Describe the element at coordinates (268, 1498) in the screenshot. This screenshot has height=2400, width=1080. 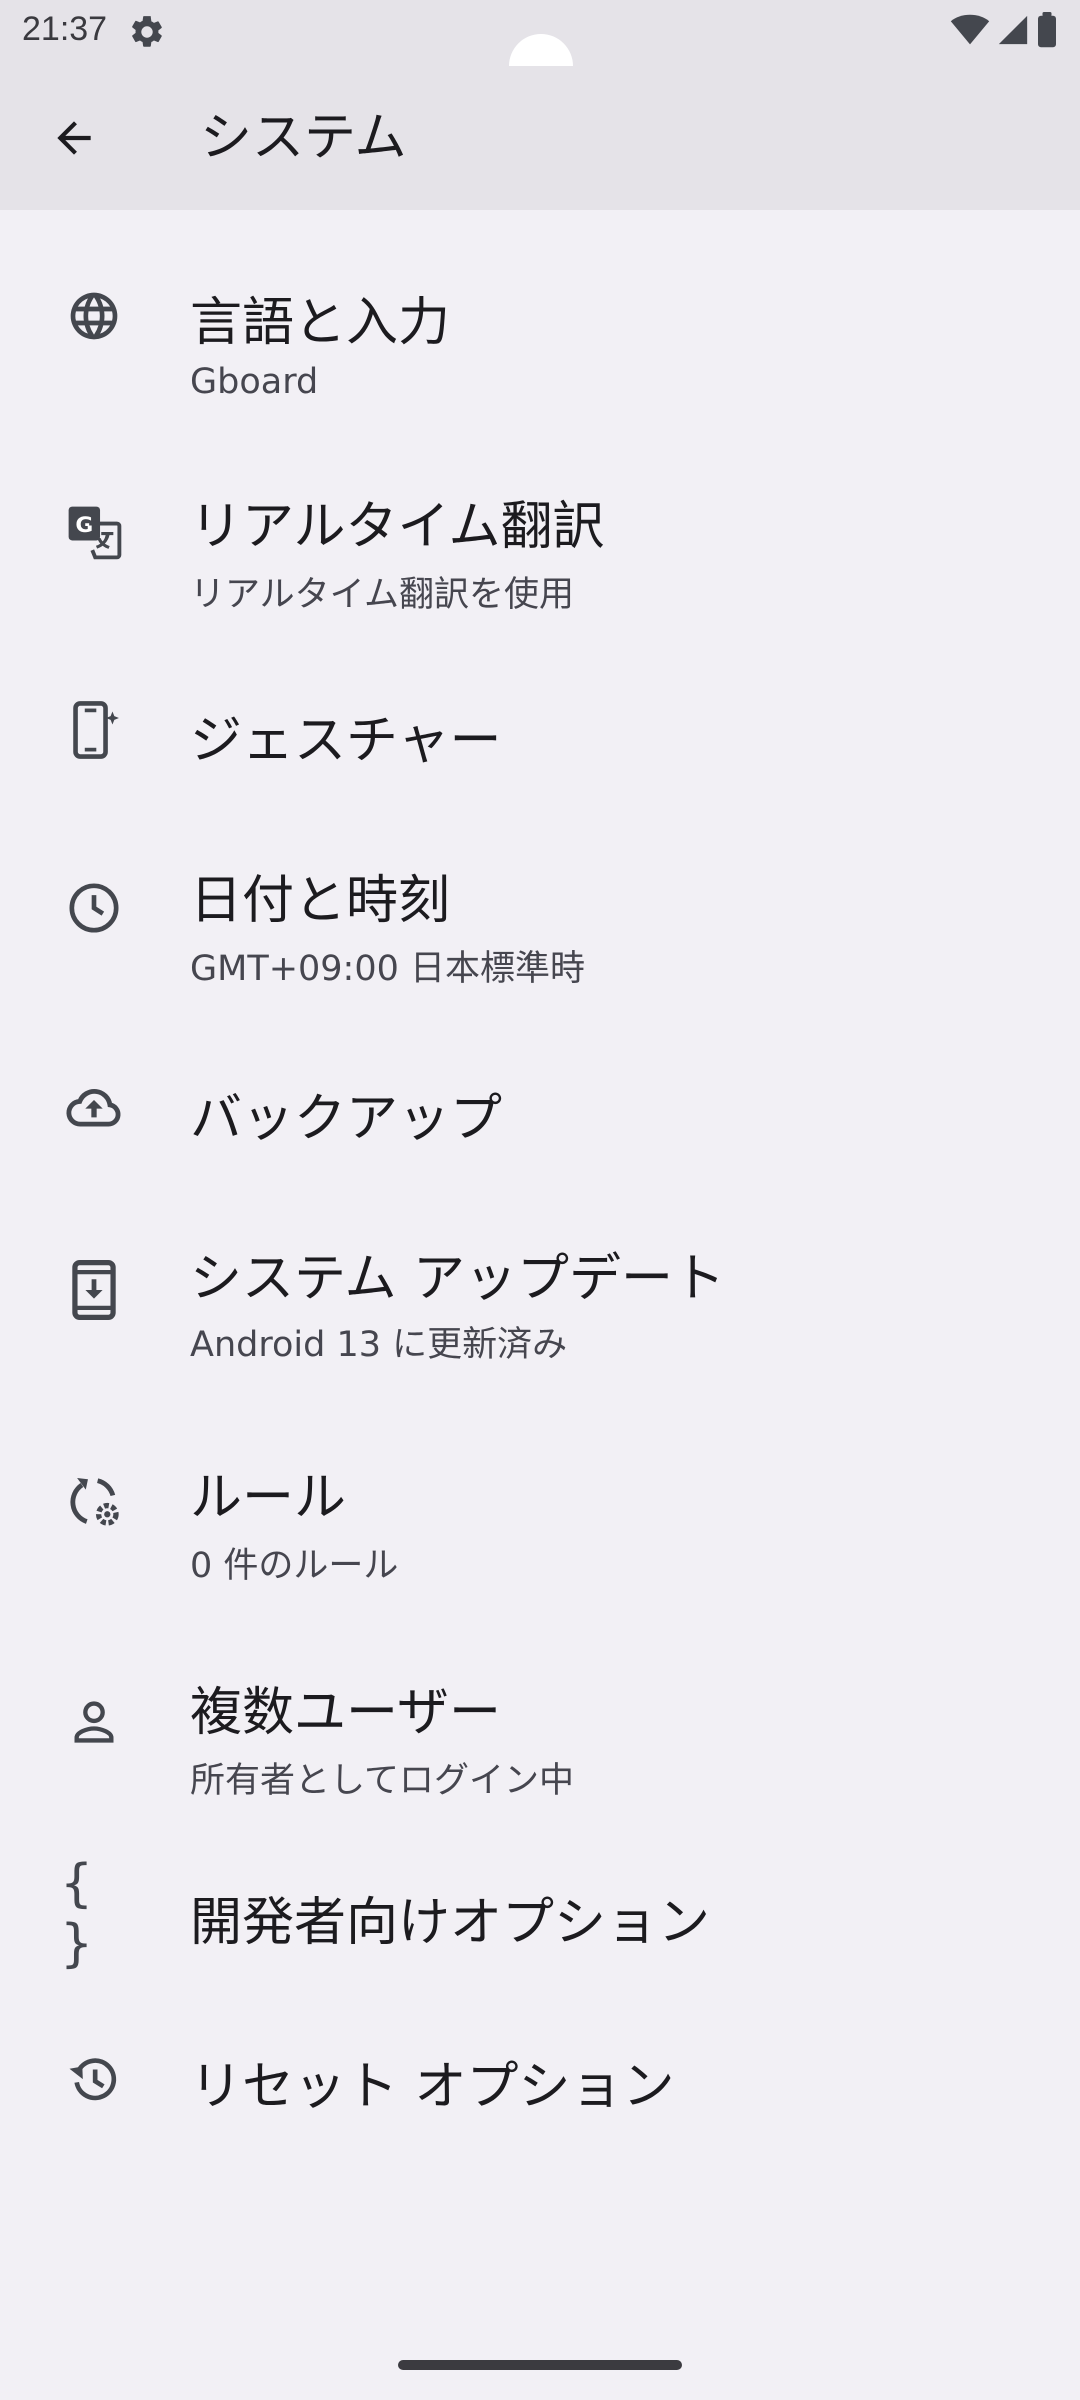
I see `settings-item-title: ルール` at that location.